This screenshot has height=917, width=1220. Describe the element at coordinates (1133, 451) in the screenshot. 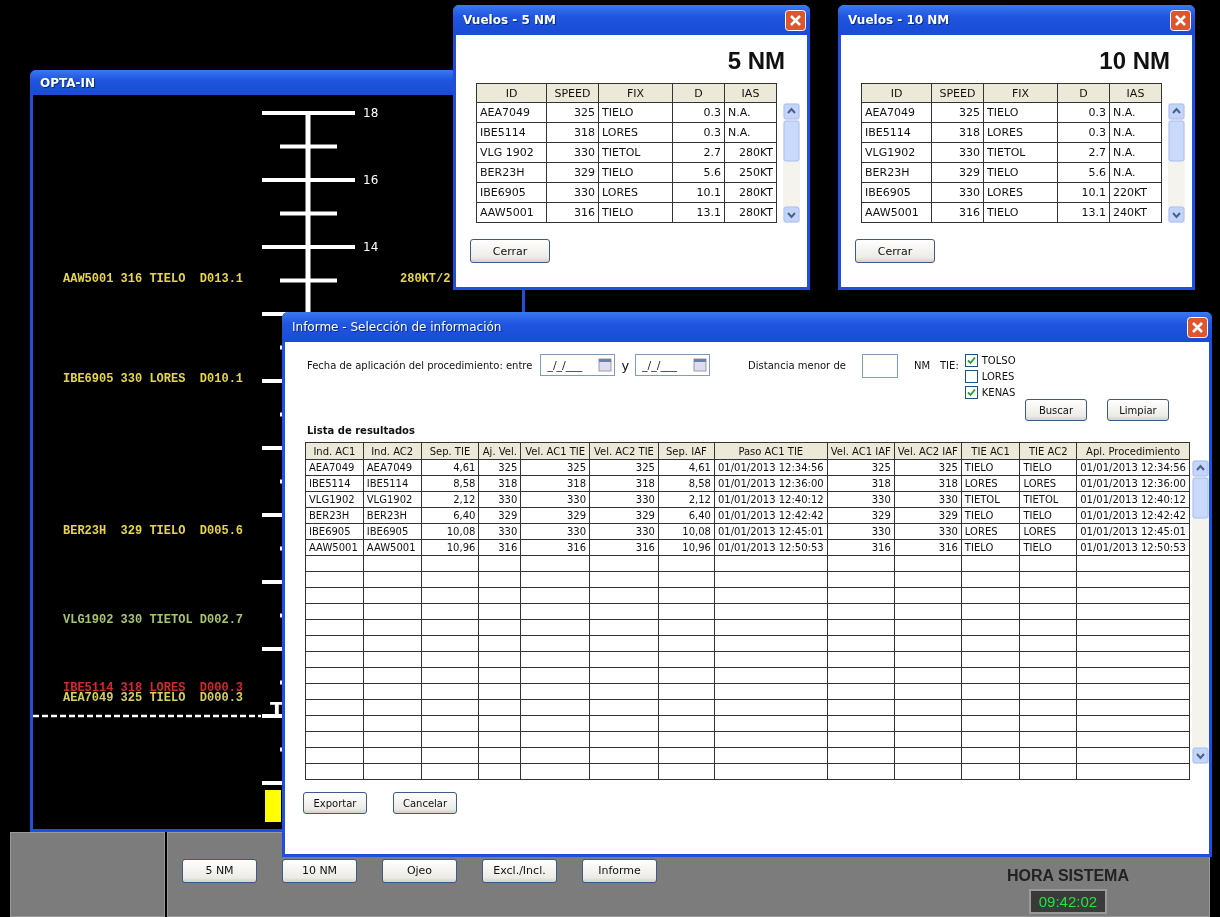

I see `column-header: Apl. Procedimiento` at that location.